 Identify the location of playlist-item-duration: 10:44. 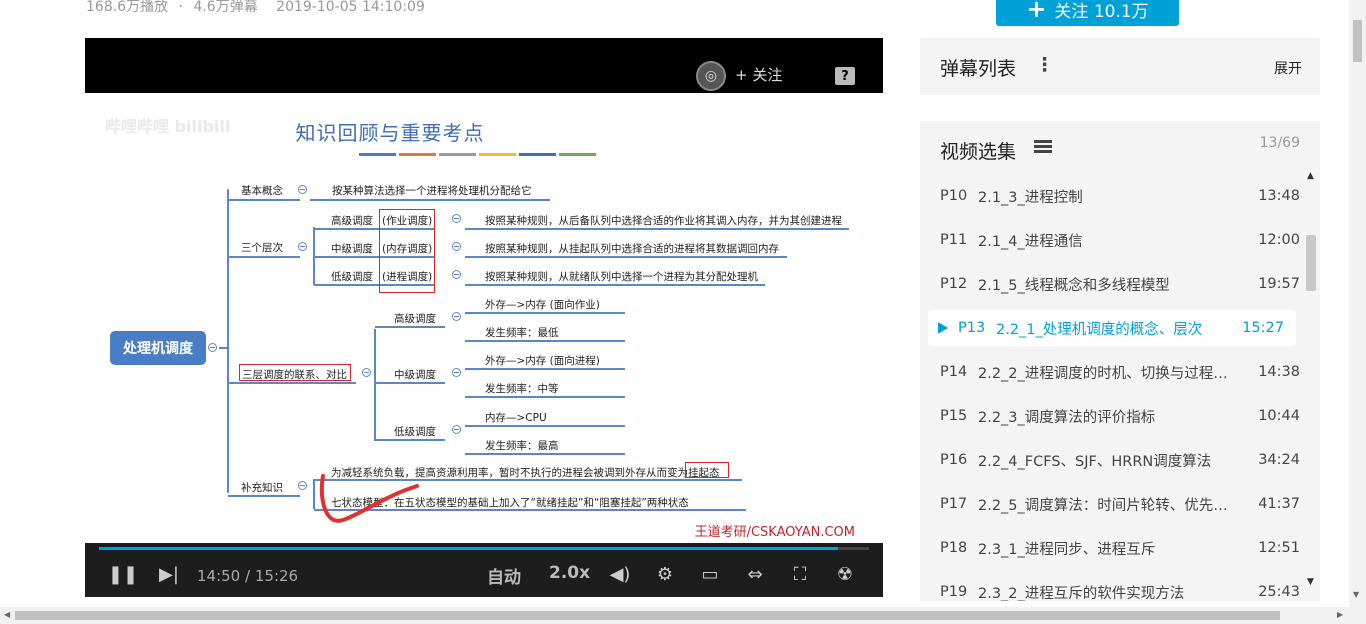
(1279, 416).